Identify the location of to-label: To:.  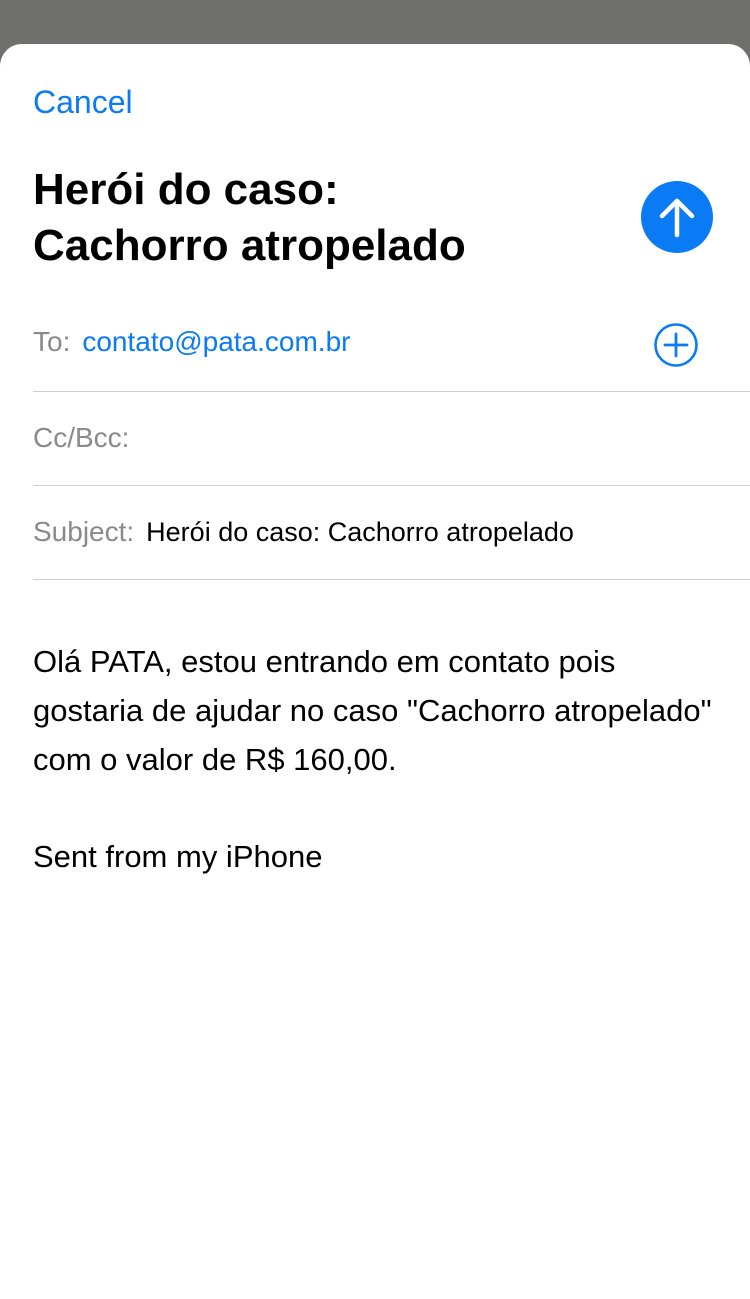
(52, 341).